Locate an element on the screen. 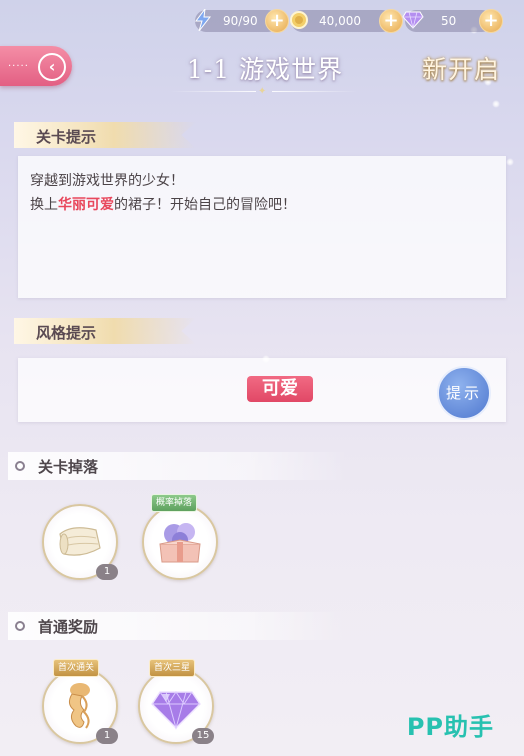 This screenshot has height=756, width=524. probability-drop-tag: 概率掉落 is located at coordinates (174, 503).